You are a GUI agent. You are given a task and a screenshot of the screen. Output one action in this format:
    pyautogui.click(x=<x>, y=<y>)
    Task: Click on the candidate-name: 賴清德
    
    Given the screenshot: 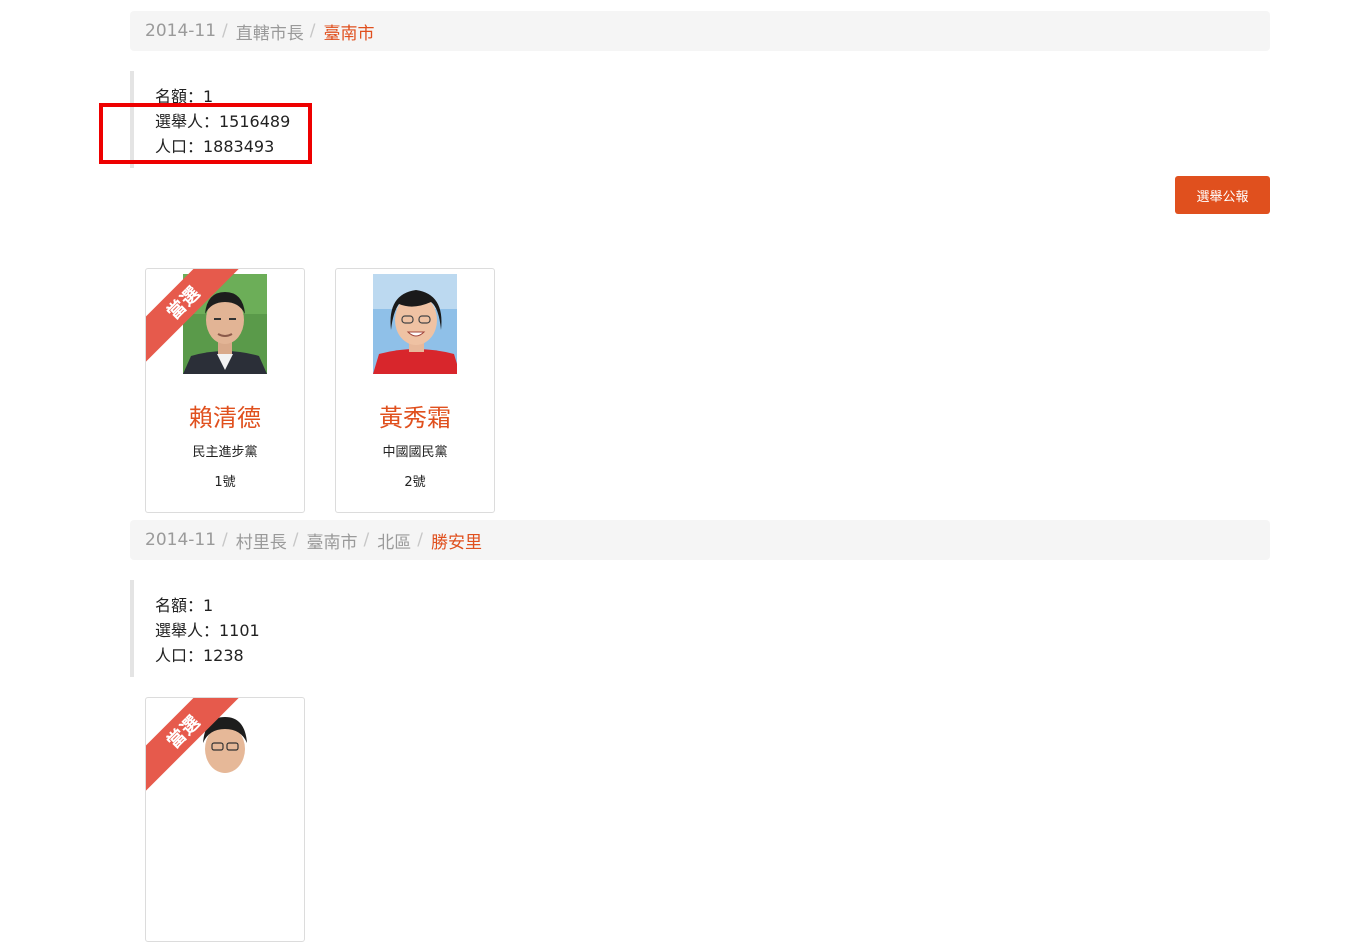 What is the action you would take?
    pyautogui.click(x=225, y=415)
    